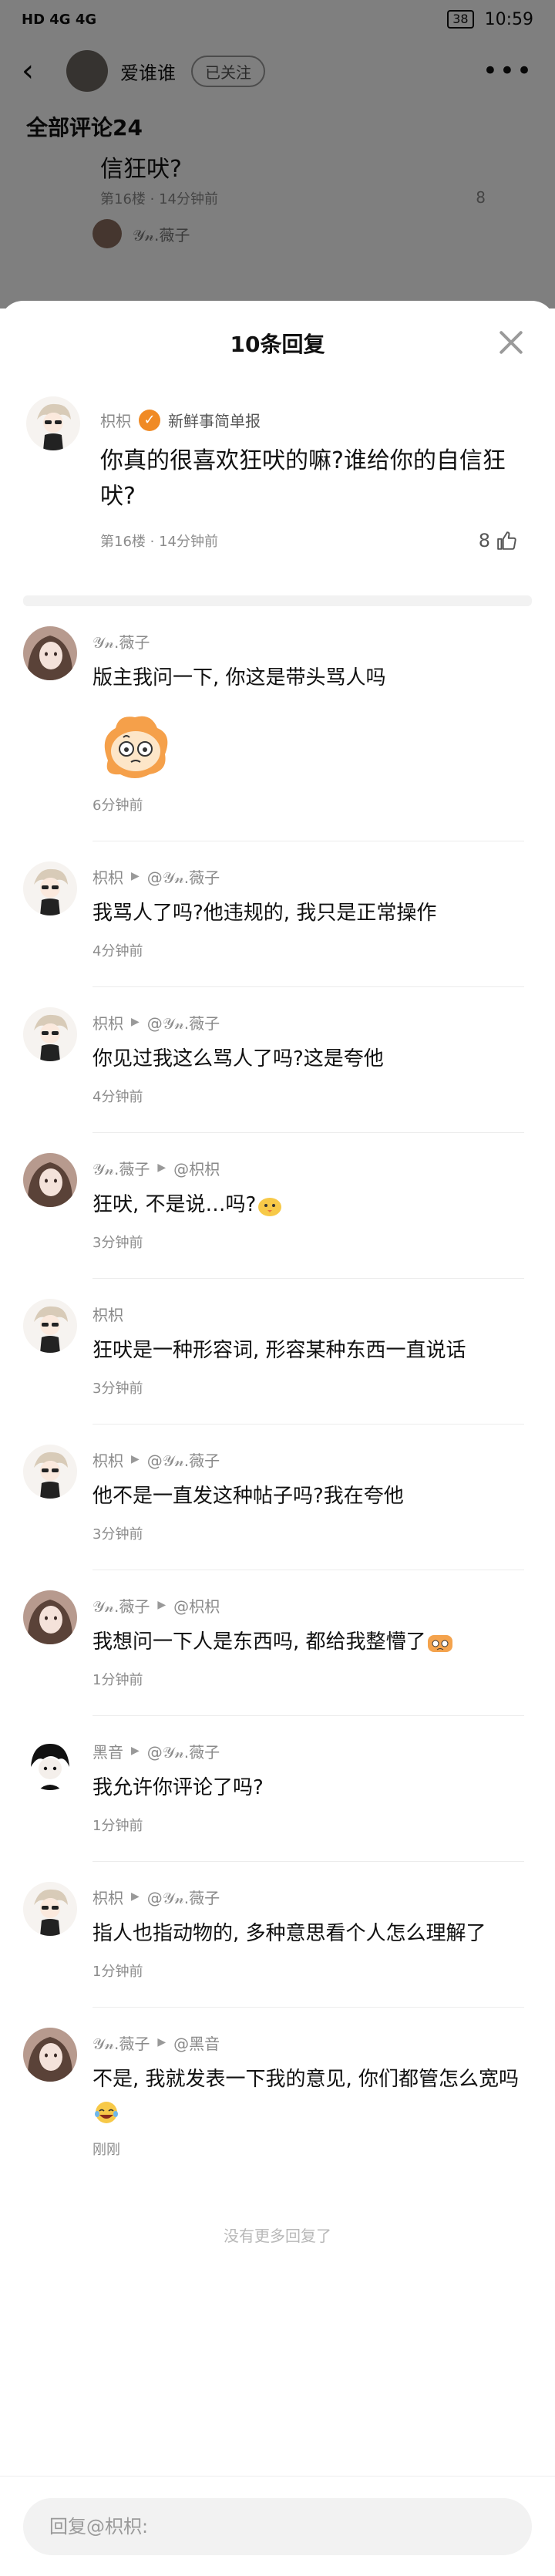  Describe the element at coordinates (289, 1933) in the screenshot. I see `reply-text-content: 指人也指动物的, 多种意思看个人怎么理解了` at that location.